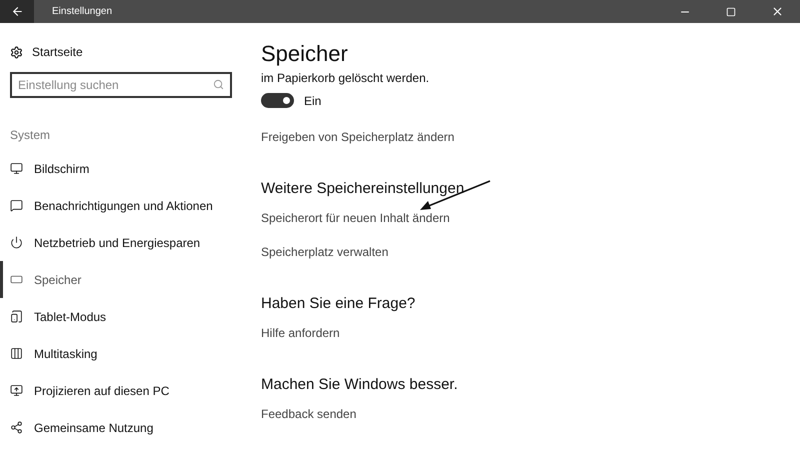 The width and height of the screenshot is (800, 453). What do you see at coordinates (313, 101) in the screenshot?
I see `toggle-label: Ein` at bounding box center [313, 101].